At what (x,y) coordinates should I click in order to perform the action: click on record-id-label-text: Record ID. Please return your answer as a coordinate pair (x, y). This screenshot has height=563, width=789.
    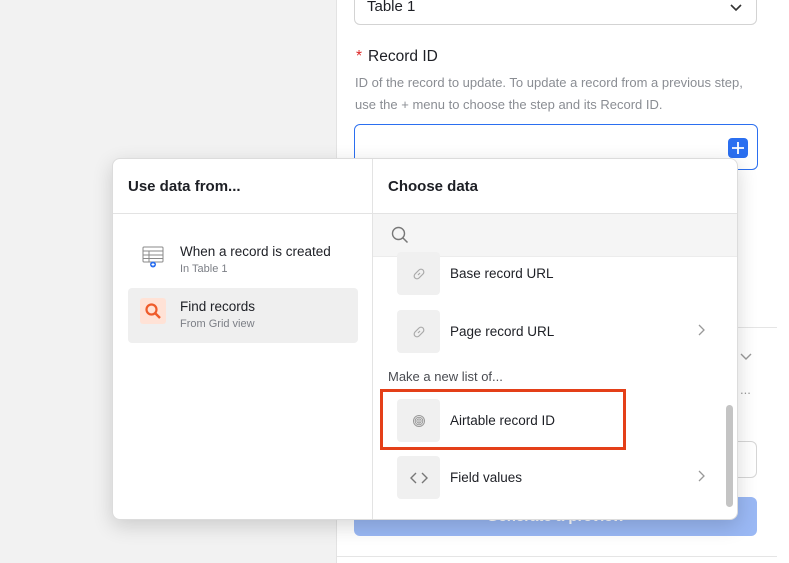
    Looking at the image, I should click on (403, 56).